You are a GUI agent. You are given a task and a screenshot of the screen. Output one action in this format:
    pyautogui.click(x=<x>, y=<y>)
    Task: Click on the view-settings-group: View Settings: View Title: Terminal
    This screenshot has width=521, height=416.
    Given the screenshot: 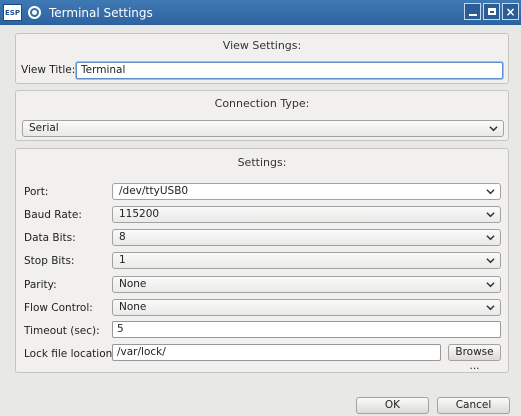 What is the action you would take?
    pyautogui.click(x=262, y=58)
    